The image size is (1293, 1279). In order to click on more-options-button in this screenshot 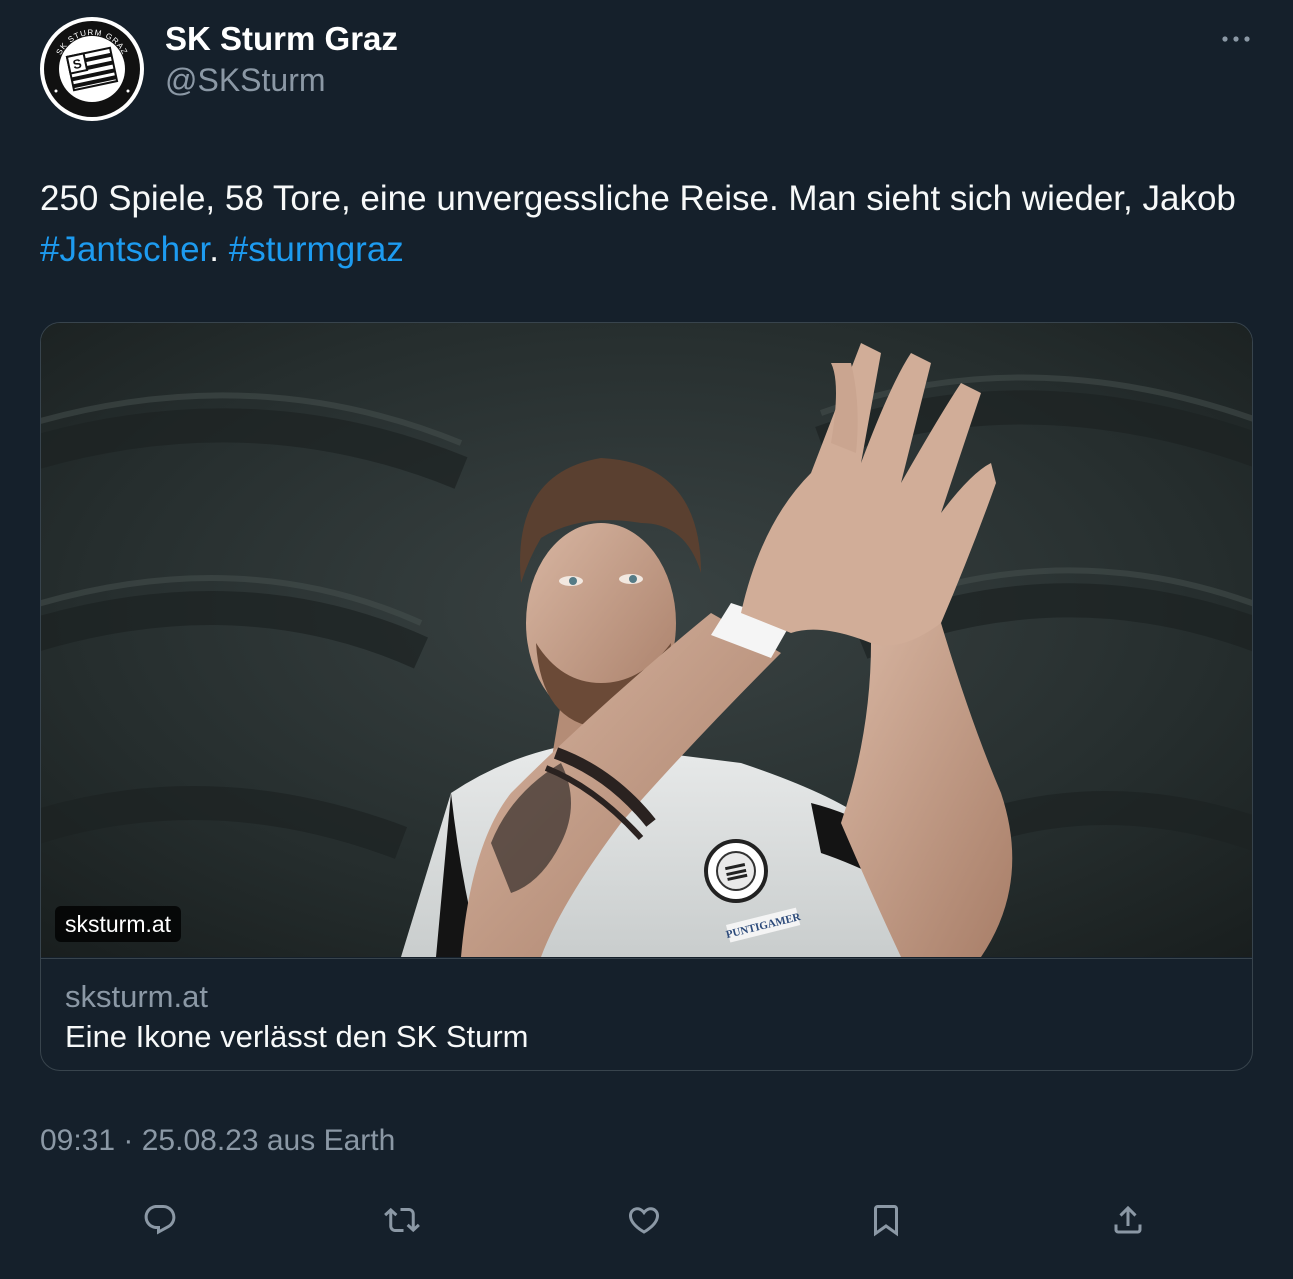, I will do `click(1236, 39)`.